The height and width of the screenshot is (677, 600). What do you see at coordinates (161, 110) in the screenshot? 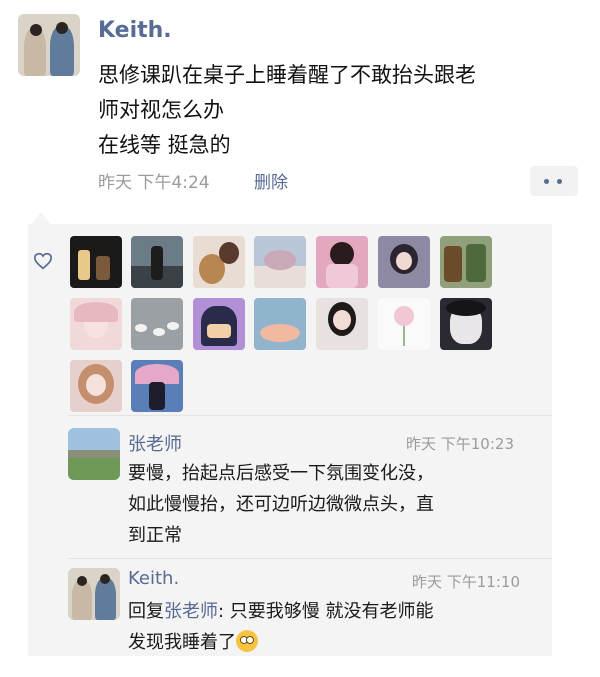
I see `post-text-line: 师对视怎么办` at bounding box center [161, 110].